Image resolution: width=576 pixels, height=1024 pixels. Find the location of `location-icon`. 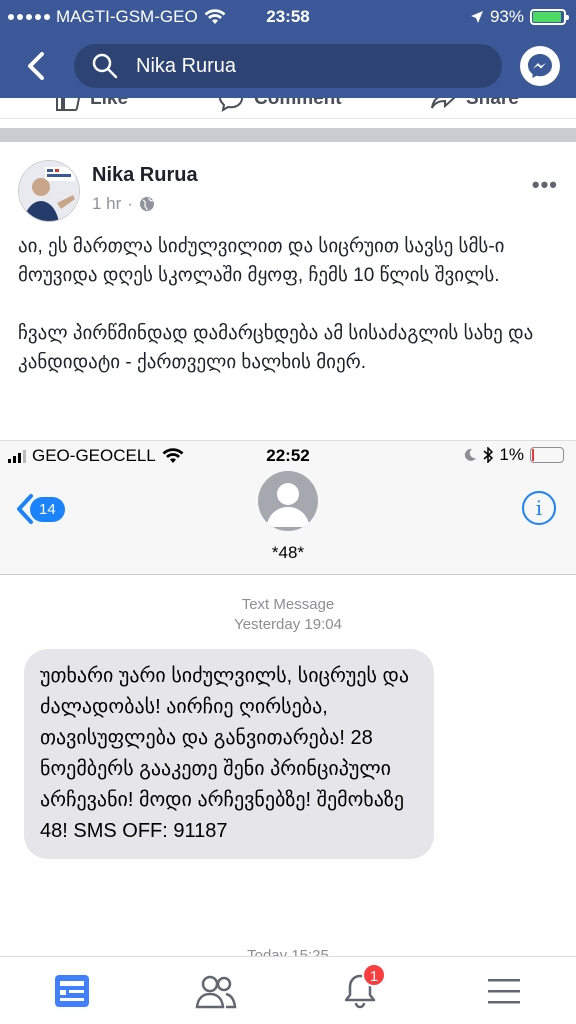

location-icon is located at coordinates (476, 17).